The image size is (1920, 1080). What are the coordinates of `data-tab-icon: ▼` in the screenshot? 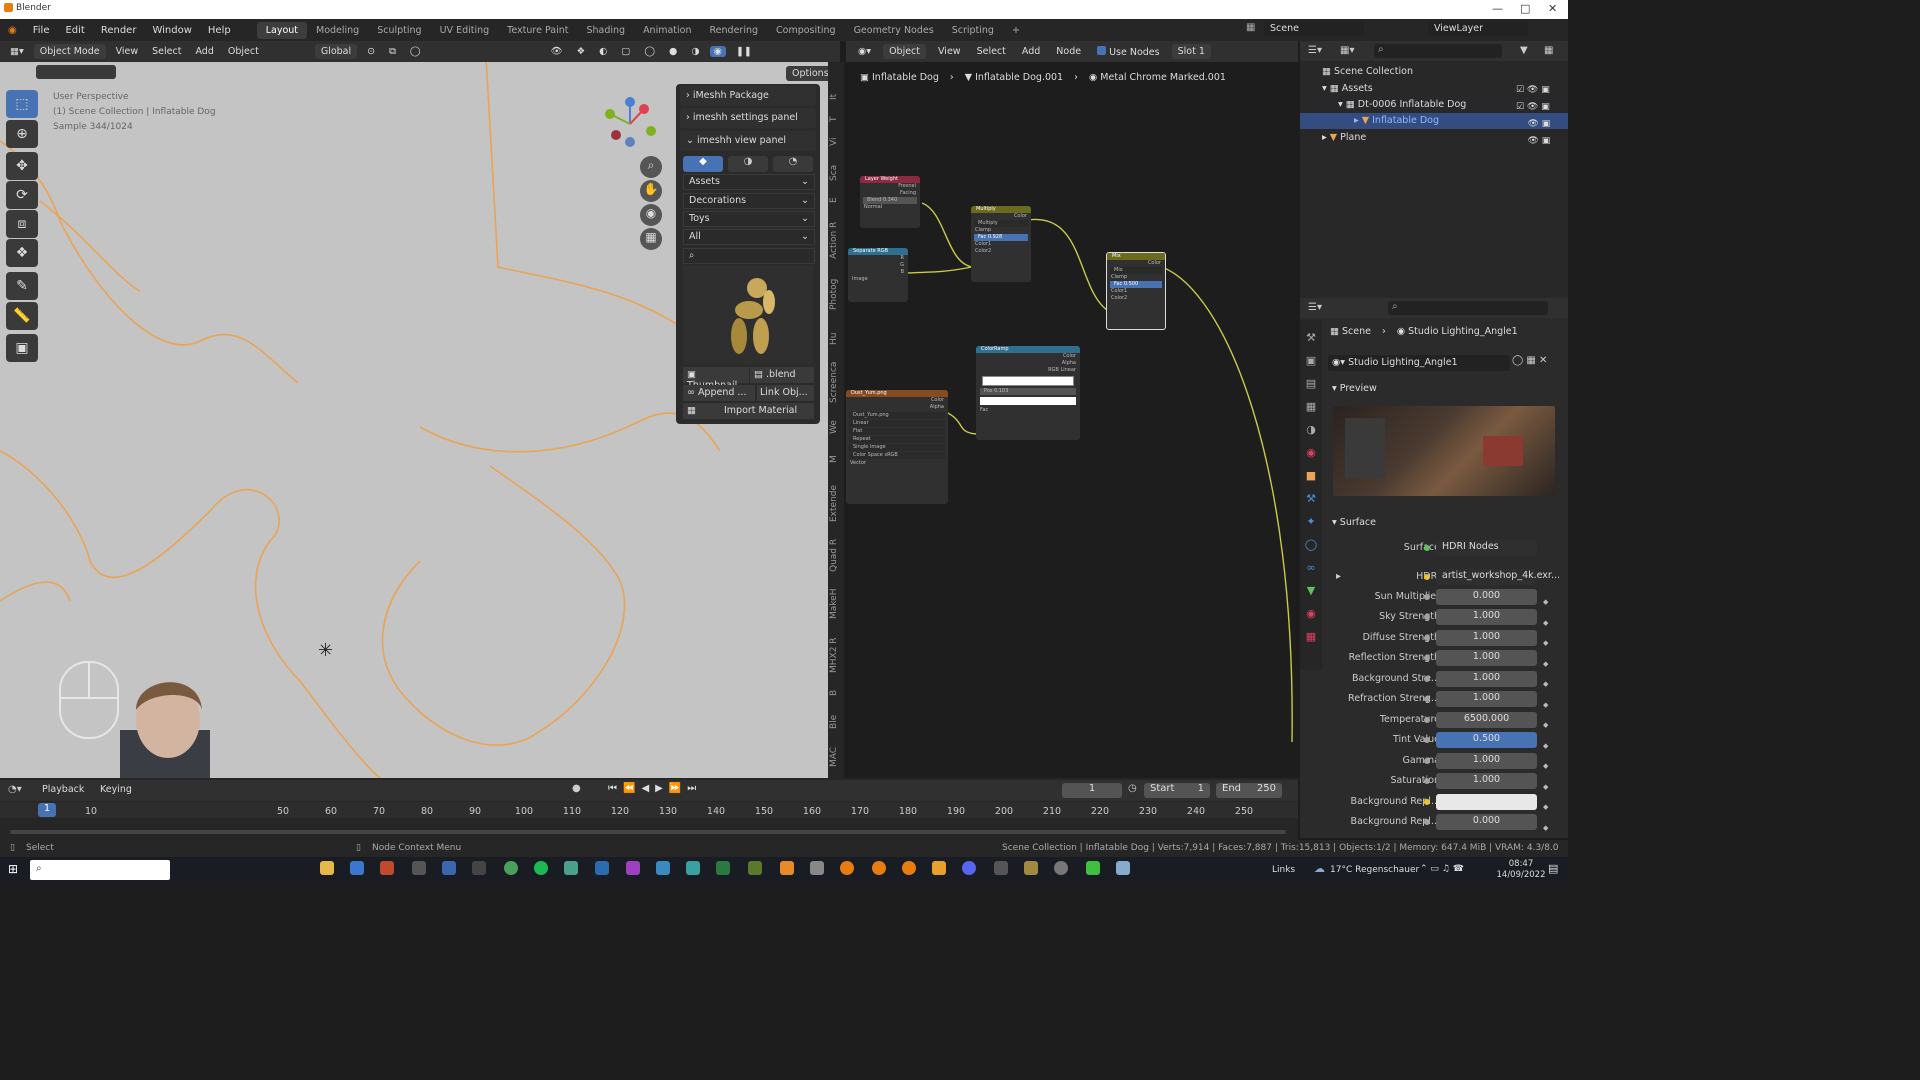 It's located at (1311, 590).